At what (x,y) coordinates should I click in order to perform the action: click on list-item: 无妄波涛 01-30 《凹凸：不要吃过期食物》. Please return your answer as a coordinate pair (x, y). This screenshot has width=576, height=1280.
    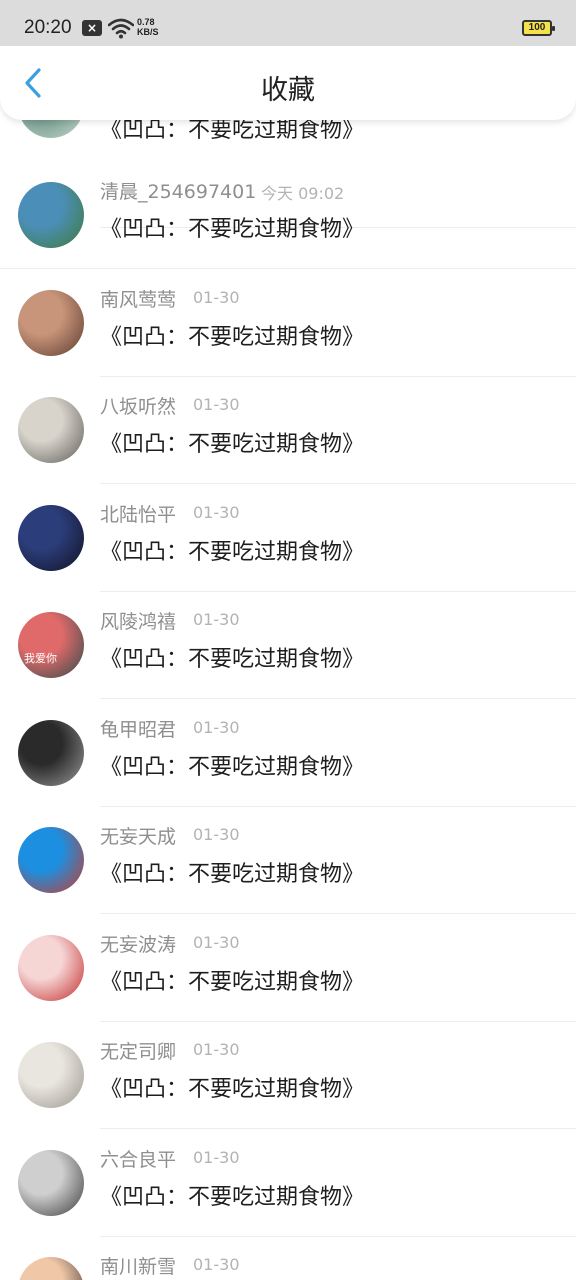
    Looking at the image, I should click on (288, 968).